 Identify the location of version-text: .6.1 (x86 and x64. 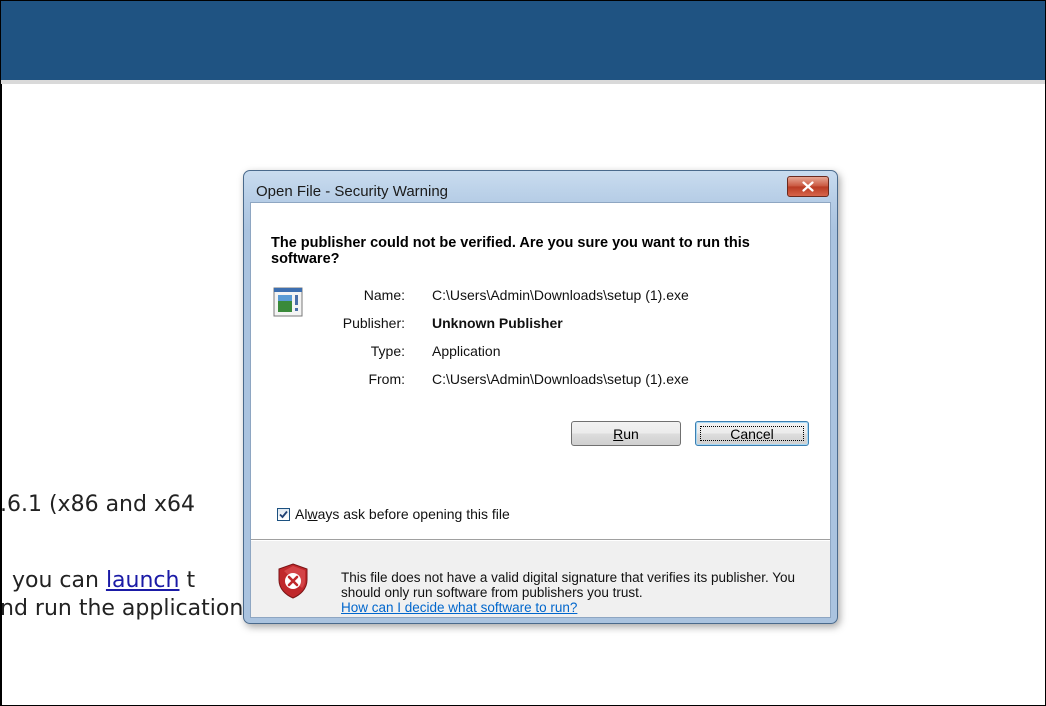
(97, 504).